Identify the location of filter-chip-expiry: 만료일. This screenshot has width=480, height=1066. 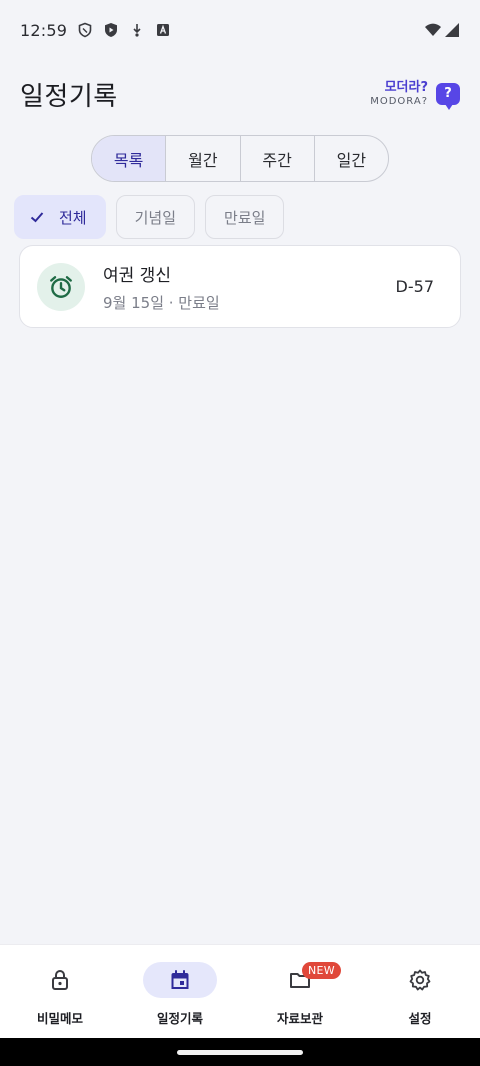
(245, 217).